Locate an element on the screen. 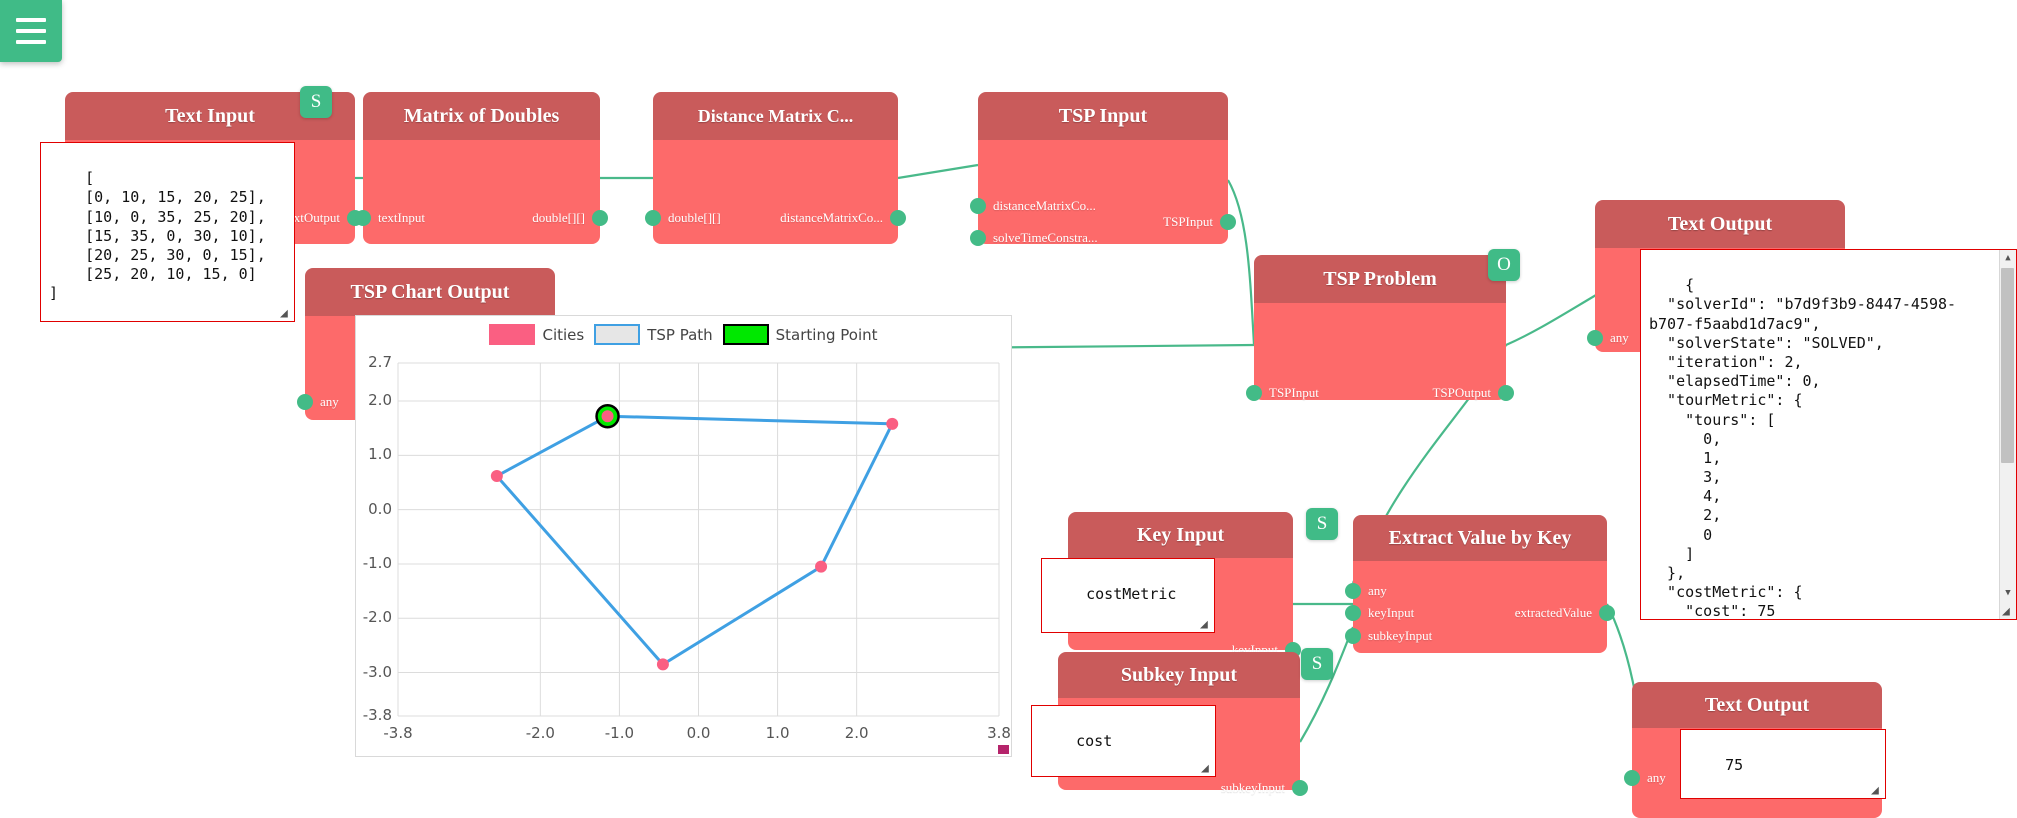 This screenshot has height=818, width=2017. port-label: subkeyInput is located at coordinates (1400, 635).